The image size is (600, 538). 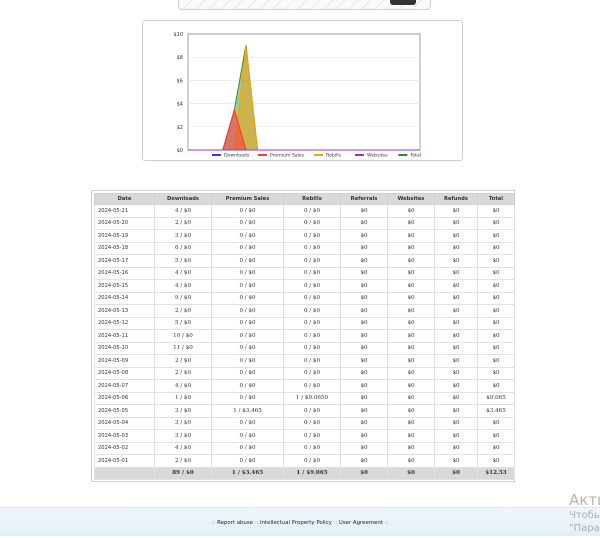 I want to click on y-tick-label: $4, so click(x=180, y=105).